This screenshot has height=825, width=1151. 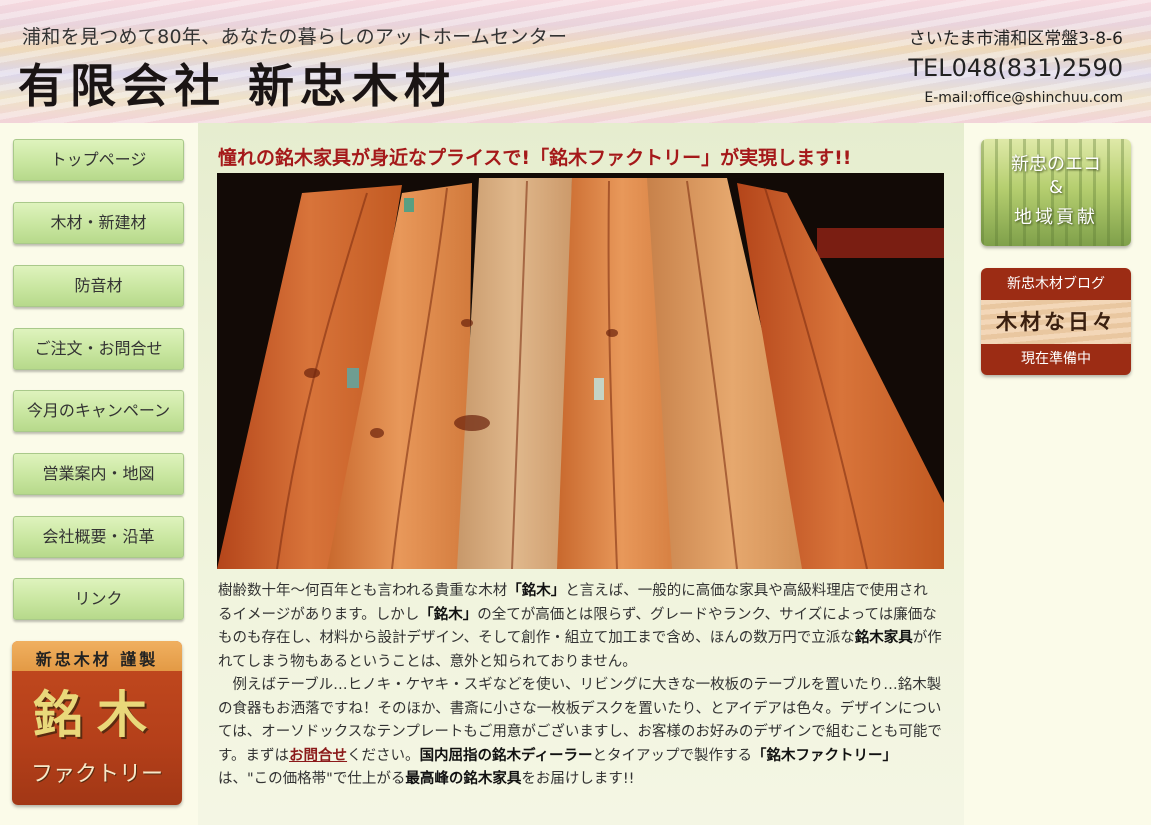 What do you see at coordinates (536, 591) in the screenshot?
I see `p1-emph-meiboku-1: 「銘木」` at bounding box center [536, 591].